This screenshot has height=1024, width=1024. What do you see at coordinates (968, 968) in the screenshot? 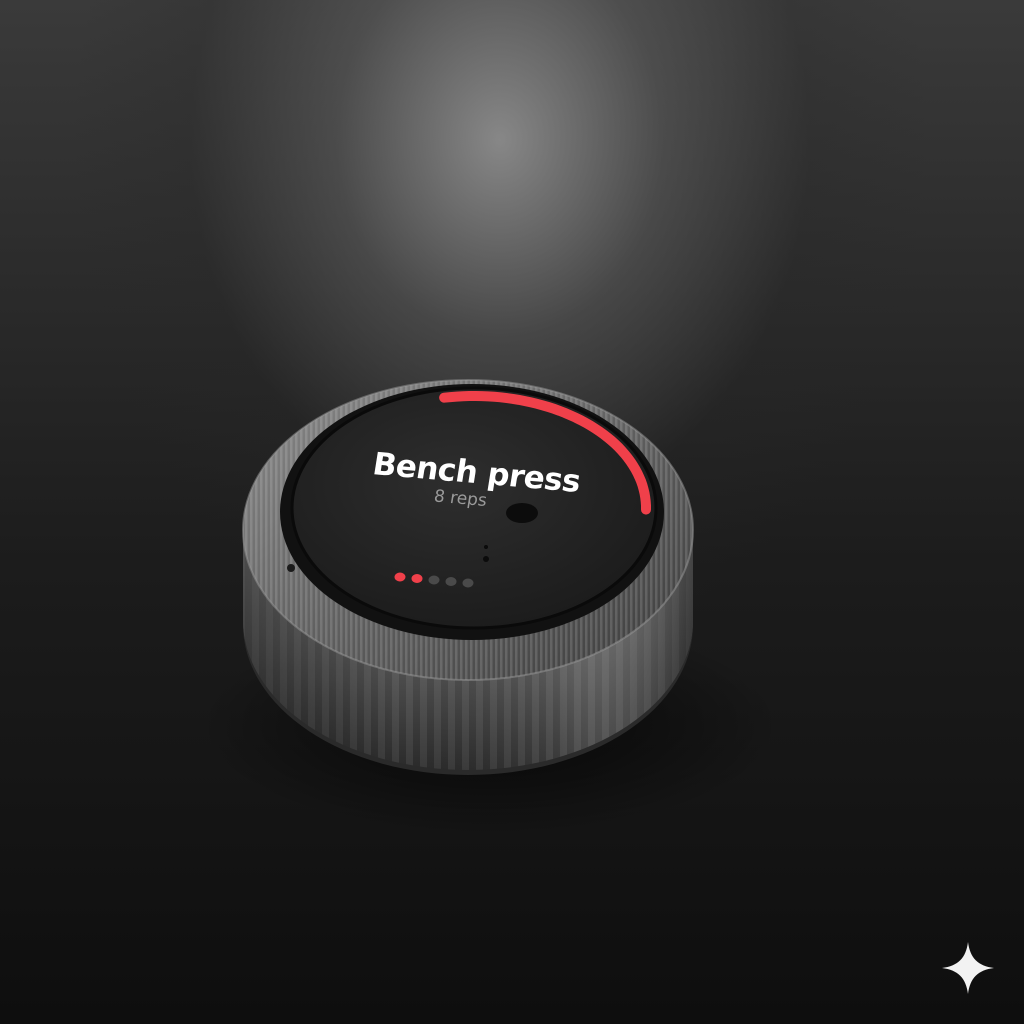
I see `sparkle-icon` at bounding box center [968, 968].